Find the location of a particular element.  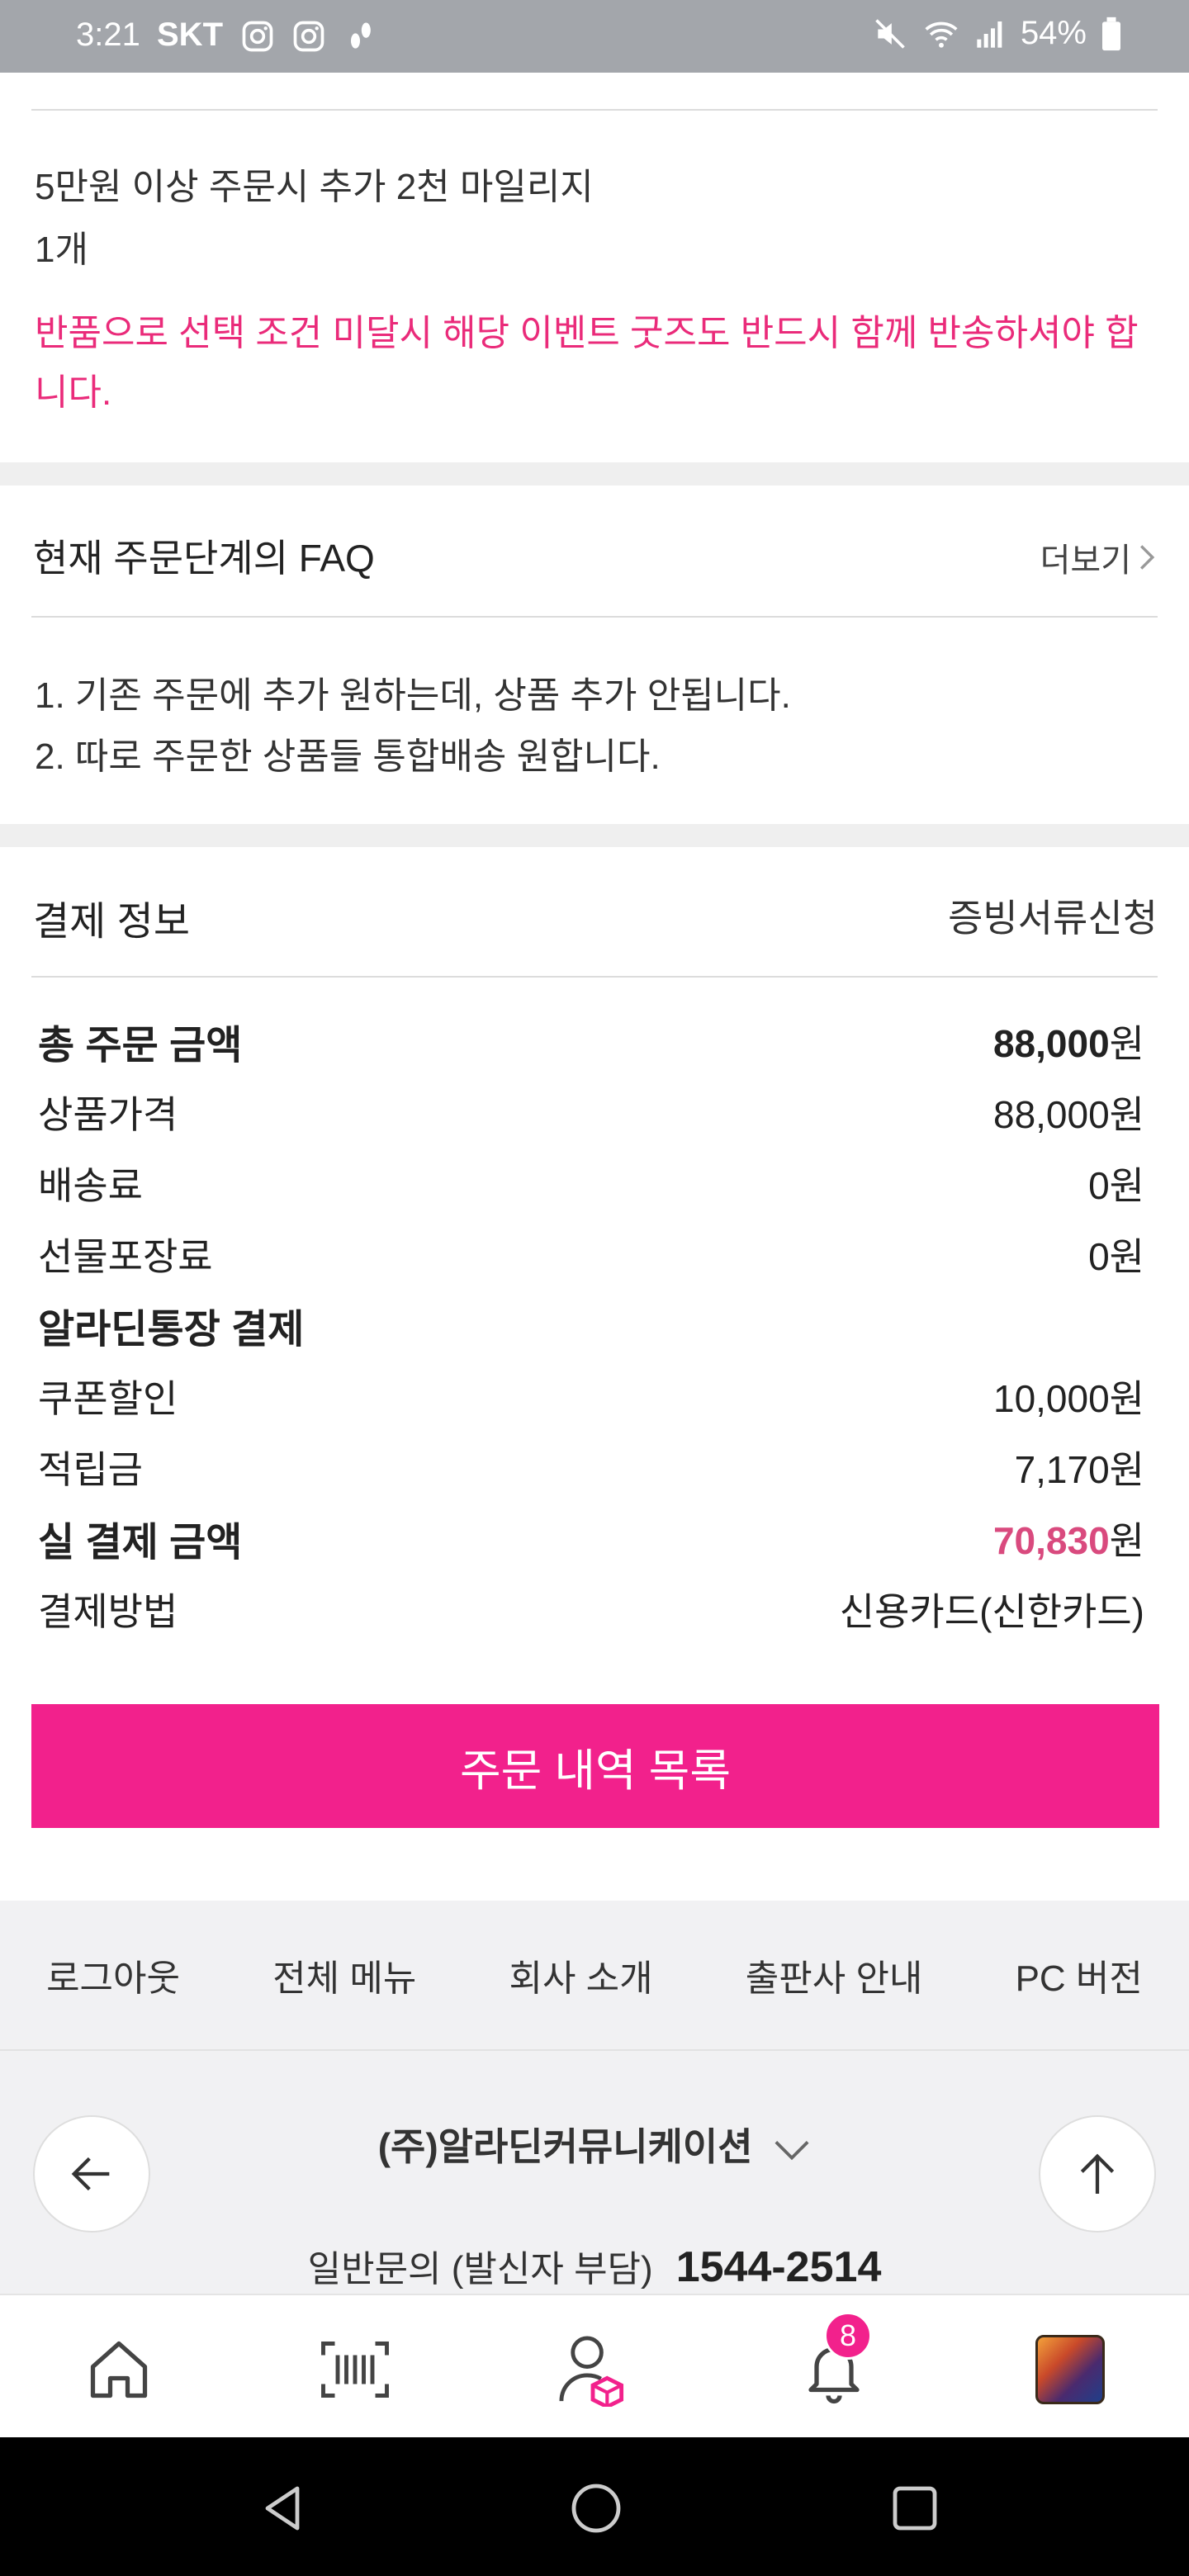

status-time: 3:21 is located at coordinates (108, 35).